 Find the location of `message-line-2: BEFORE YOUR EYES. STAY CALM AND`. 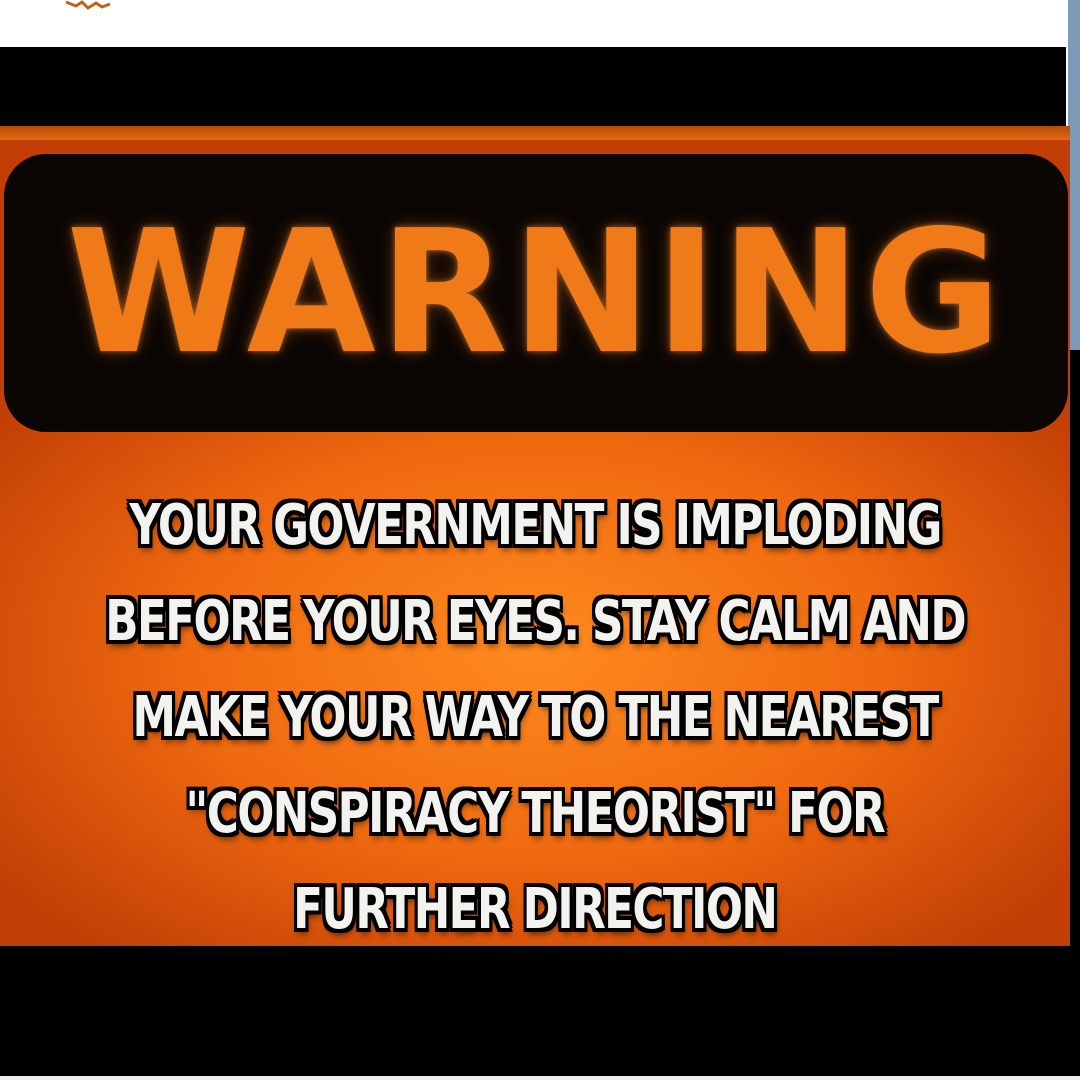

message-line-2: BEFORE YOUR EYES. STAY CALM AND is located at coordinates (535, 621).